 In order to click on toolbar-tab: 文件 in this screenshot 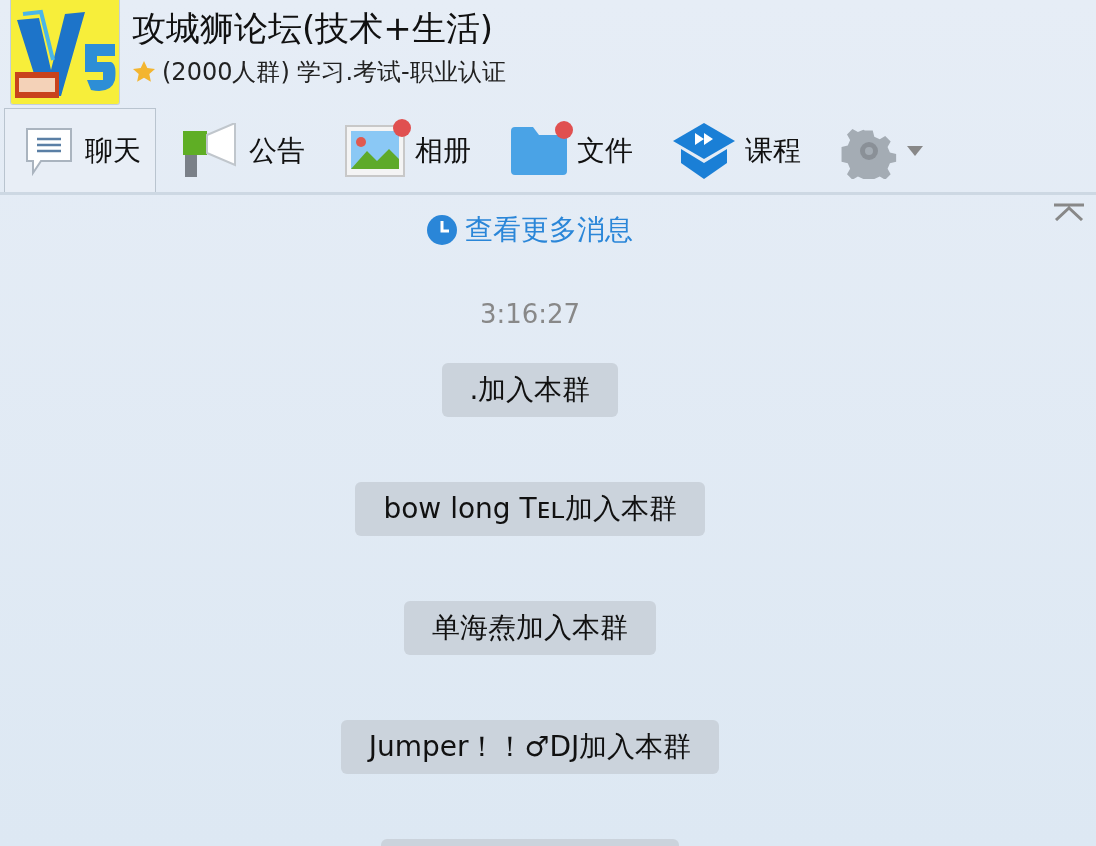, I will do `click(570, 150)`.